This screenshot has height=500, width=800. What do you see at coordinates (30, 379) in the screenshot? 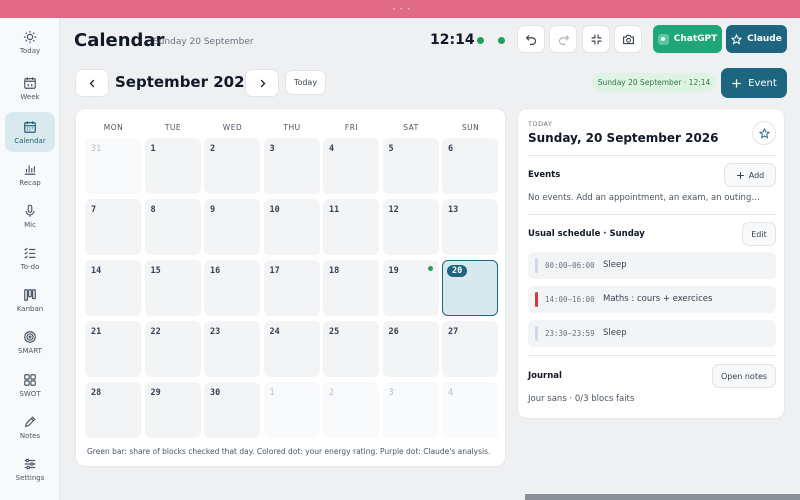
I see `grid-icon` at bounding box center [30, 379].